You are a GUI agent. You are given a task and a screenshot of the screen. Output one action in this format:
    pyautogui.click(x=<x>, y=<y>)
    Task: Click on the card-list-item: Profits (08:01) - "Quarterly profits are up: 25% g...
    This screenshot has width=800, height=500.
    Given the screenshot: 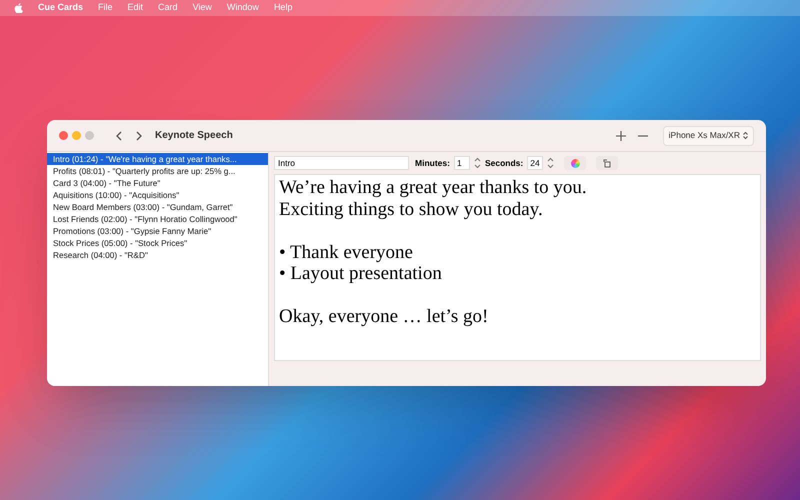 What is the action you would take?
    pyautogui.click(x=157, y=171)
    